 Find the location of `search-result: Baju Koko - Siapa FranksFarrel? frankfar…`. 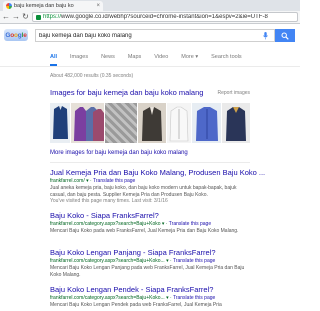

search-result: Baju Koko - Siapa FranksFarrel? frankfar… is located at coordinates (170, 223).